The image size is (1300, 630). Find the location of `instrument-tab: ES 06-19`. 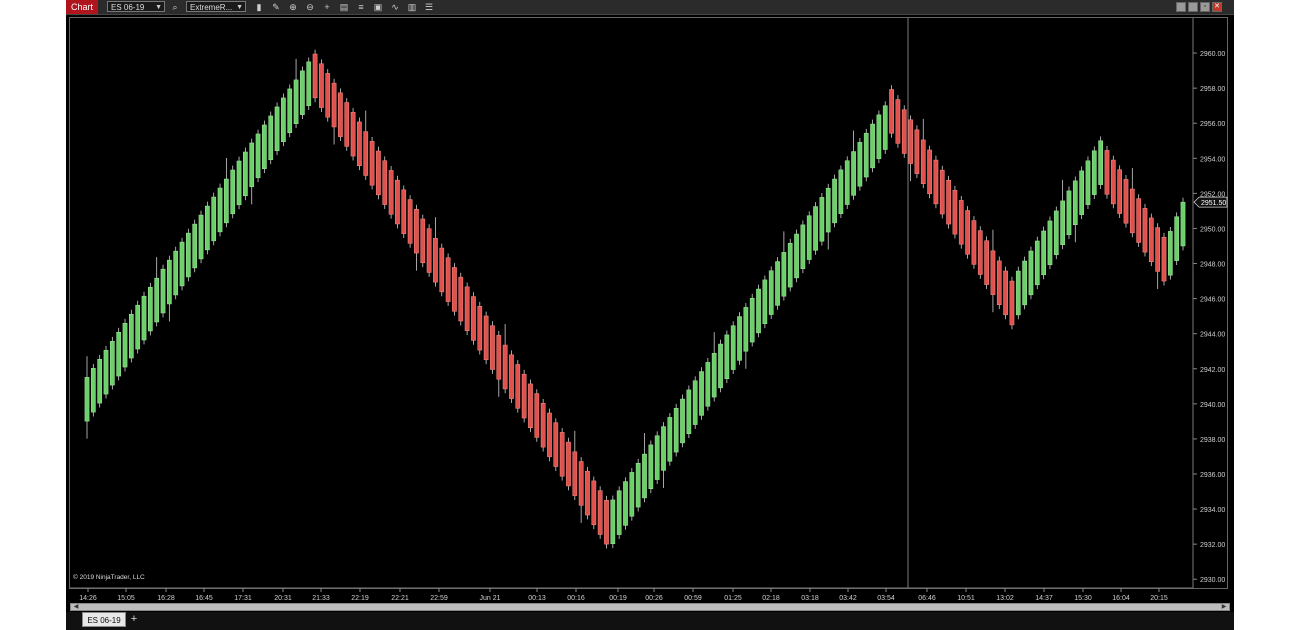

instrument-tab: ES 06-19 is located at coordinates (104, 619).